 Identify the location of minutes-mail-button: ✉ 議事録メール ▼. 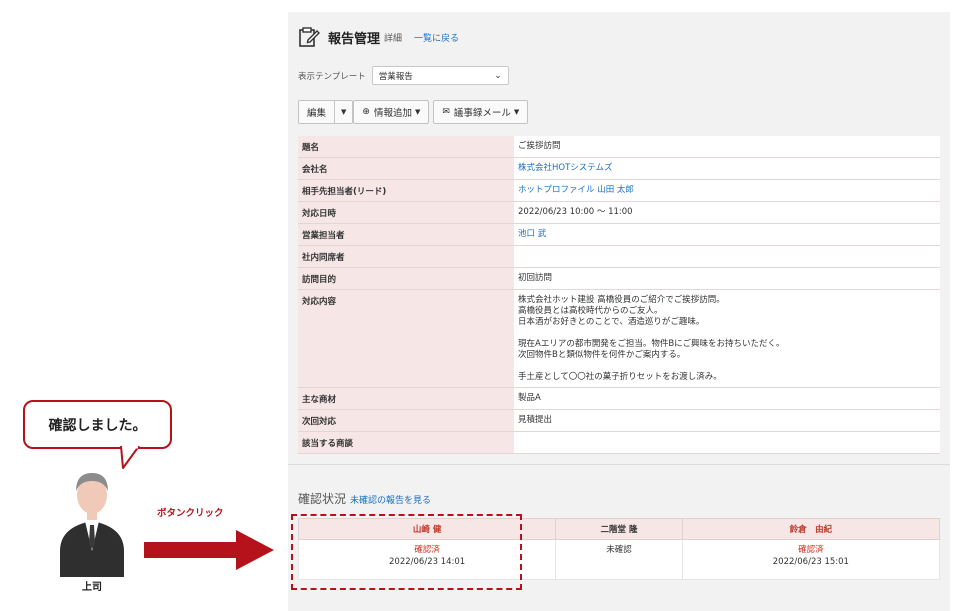
(481, 112).